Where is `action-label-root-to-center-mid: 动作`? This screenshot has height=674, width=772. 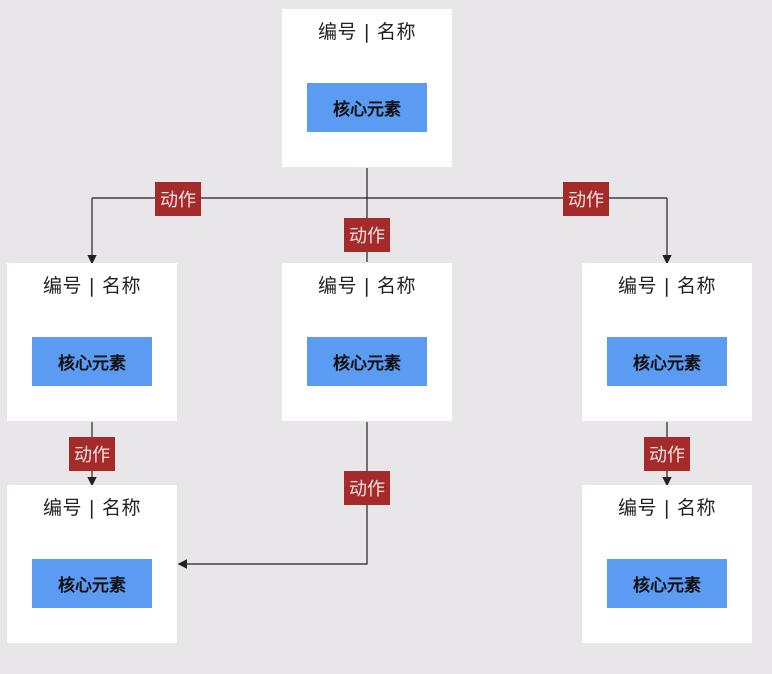
action-label-root-to-center-mid: 动作 is located at coordinates (367, 235).